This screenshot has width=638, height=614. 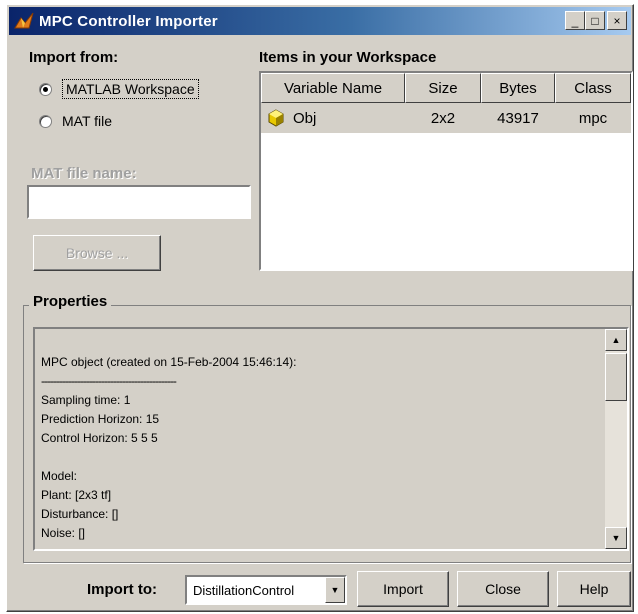 I want to click on properties-line: Sampling time: 1, so click(x=86, y=400).